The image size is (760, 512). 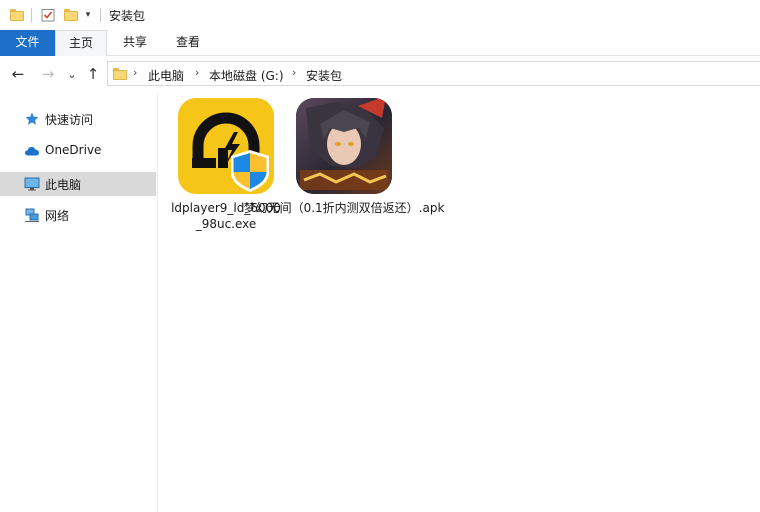 I want to click on tab-view: 查看, so click(x=188, y=43).